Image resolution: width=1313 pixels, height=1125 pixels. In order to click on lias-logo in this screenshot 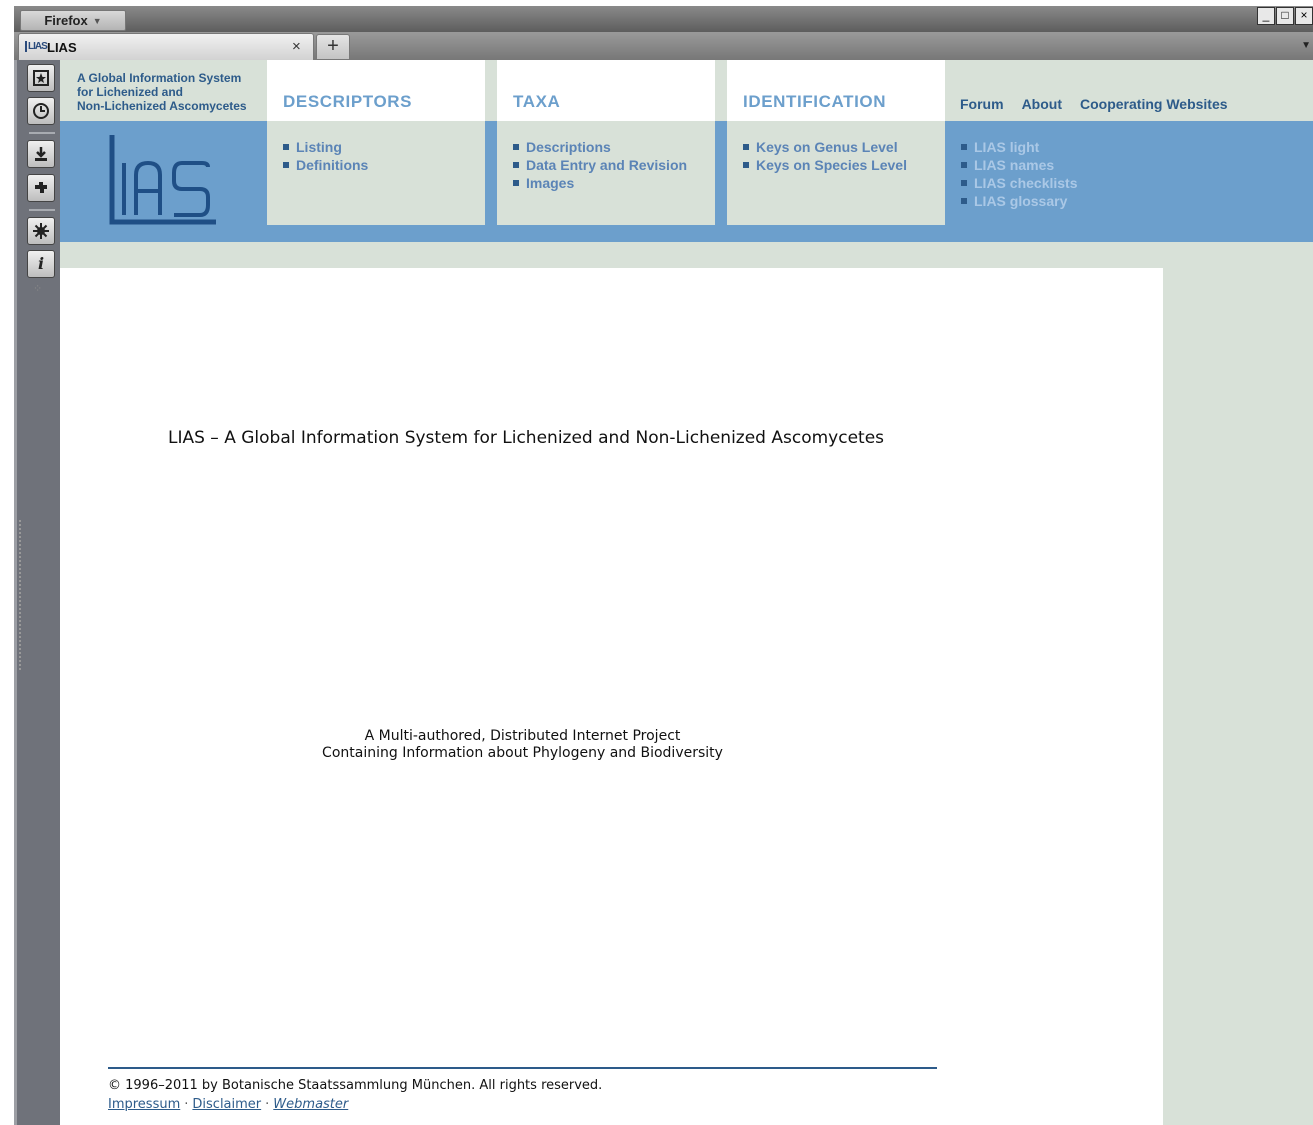, I will do `click(163, 179)`.